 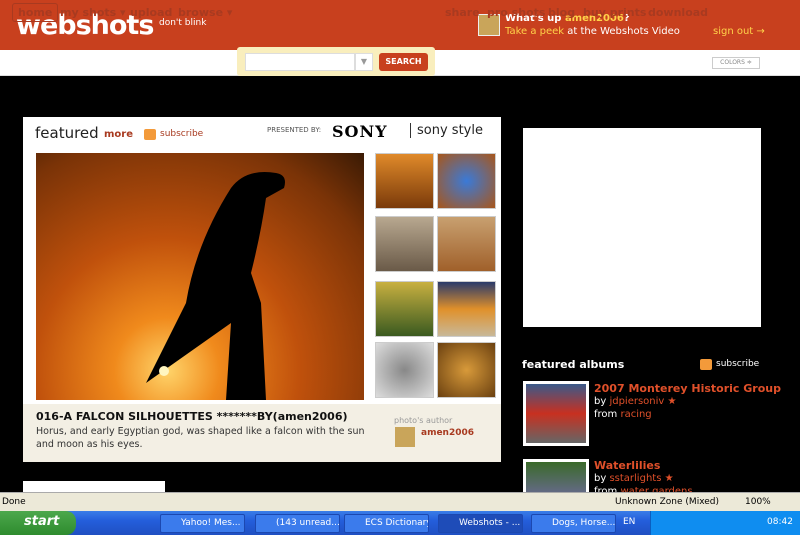 I want to click on author-label: photo's author, so click(x=423, y=420).